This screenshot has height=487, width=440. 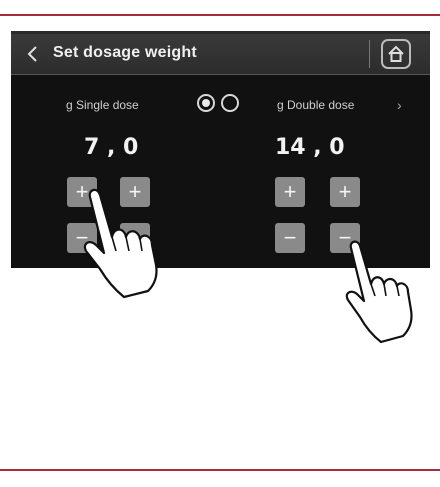 I want to click on chevron-right-icon: ›, so click(x=399, y=105).